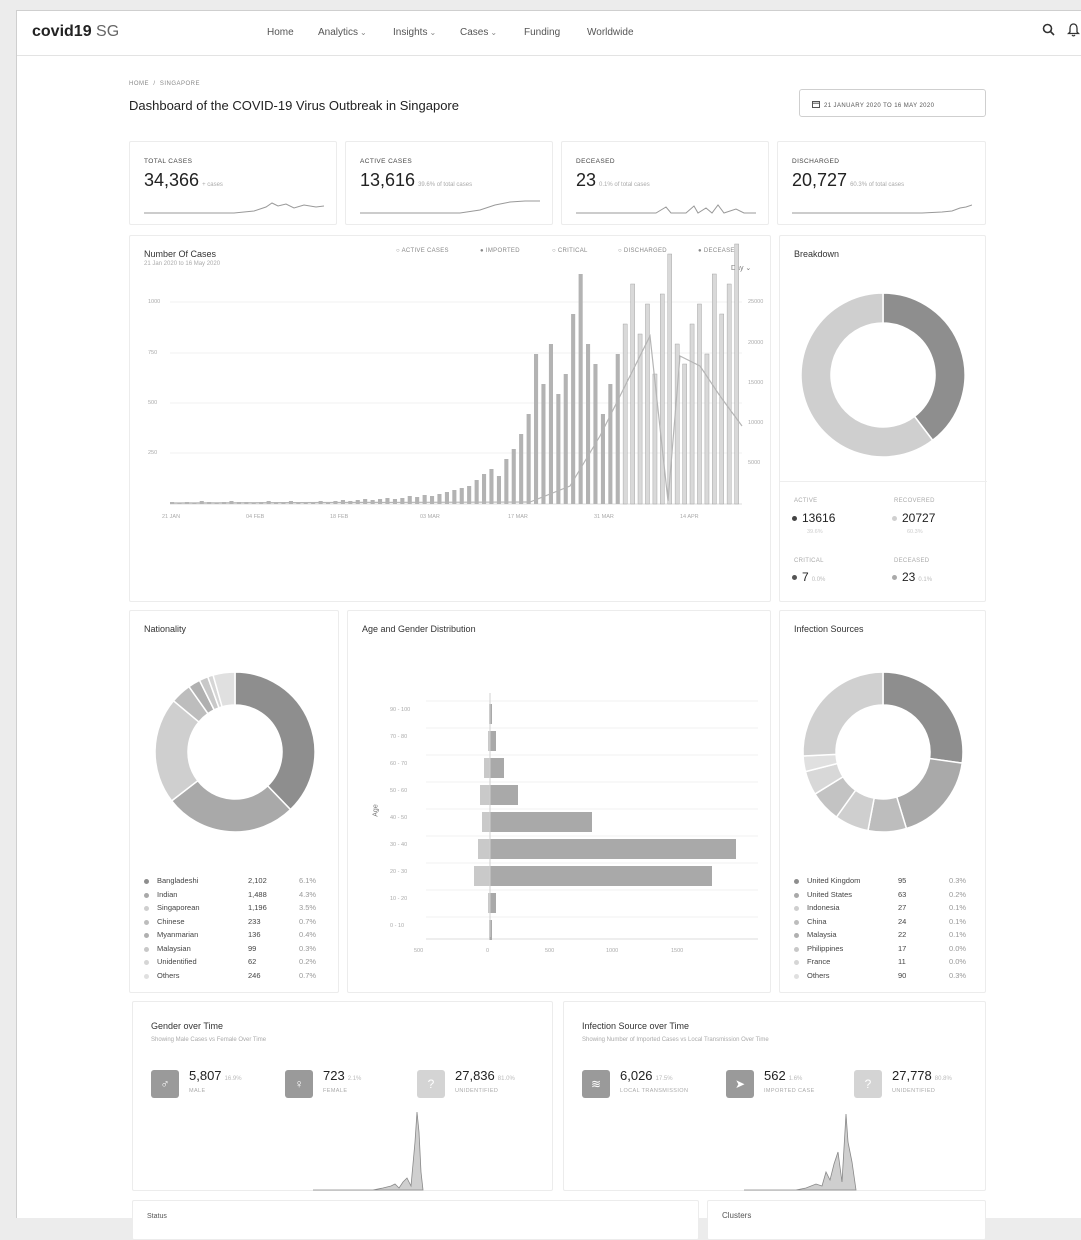 The width and height of the screenshot is (1081, 1240). I want to click on legend-count: 24, so click(902, 921).